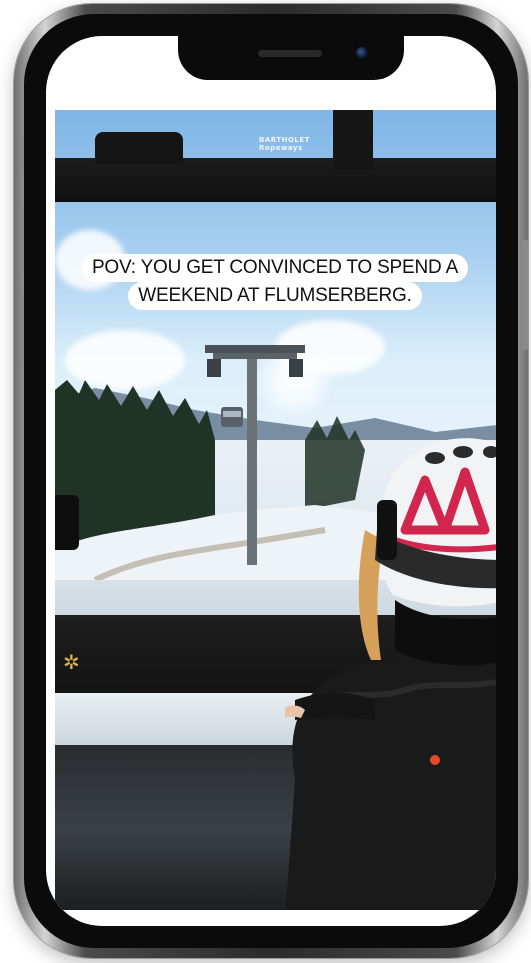 This screenshot has width=531, height=963. Describe the element at coordinates (139, 148) in the screenshot. I see `frame-bracket` at that location.